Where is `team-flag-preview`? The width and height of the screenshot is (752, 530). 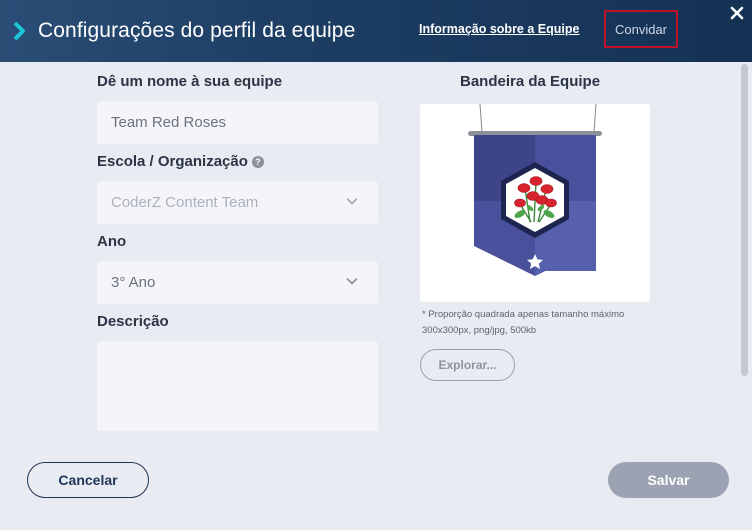
team-flag-preview is located at coordinates (535, 203).